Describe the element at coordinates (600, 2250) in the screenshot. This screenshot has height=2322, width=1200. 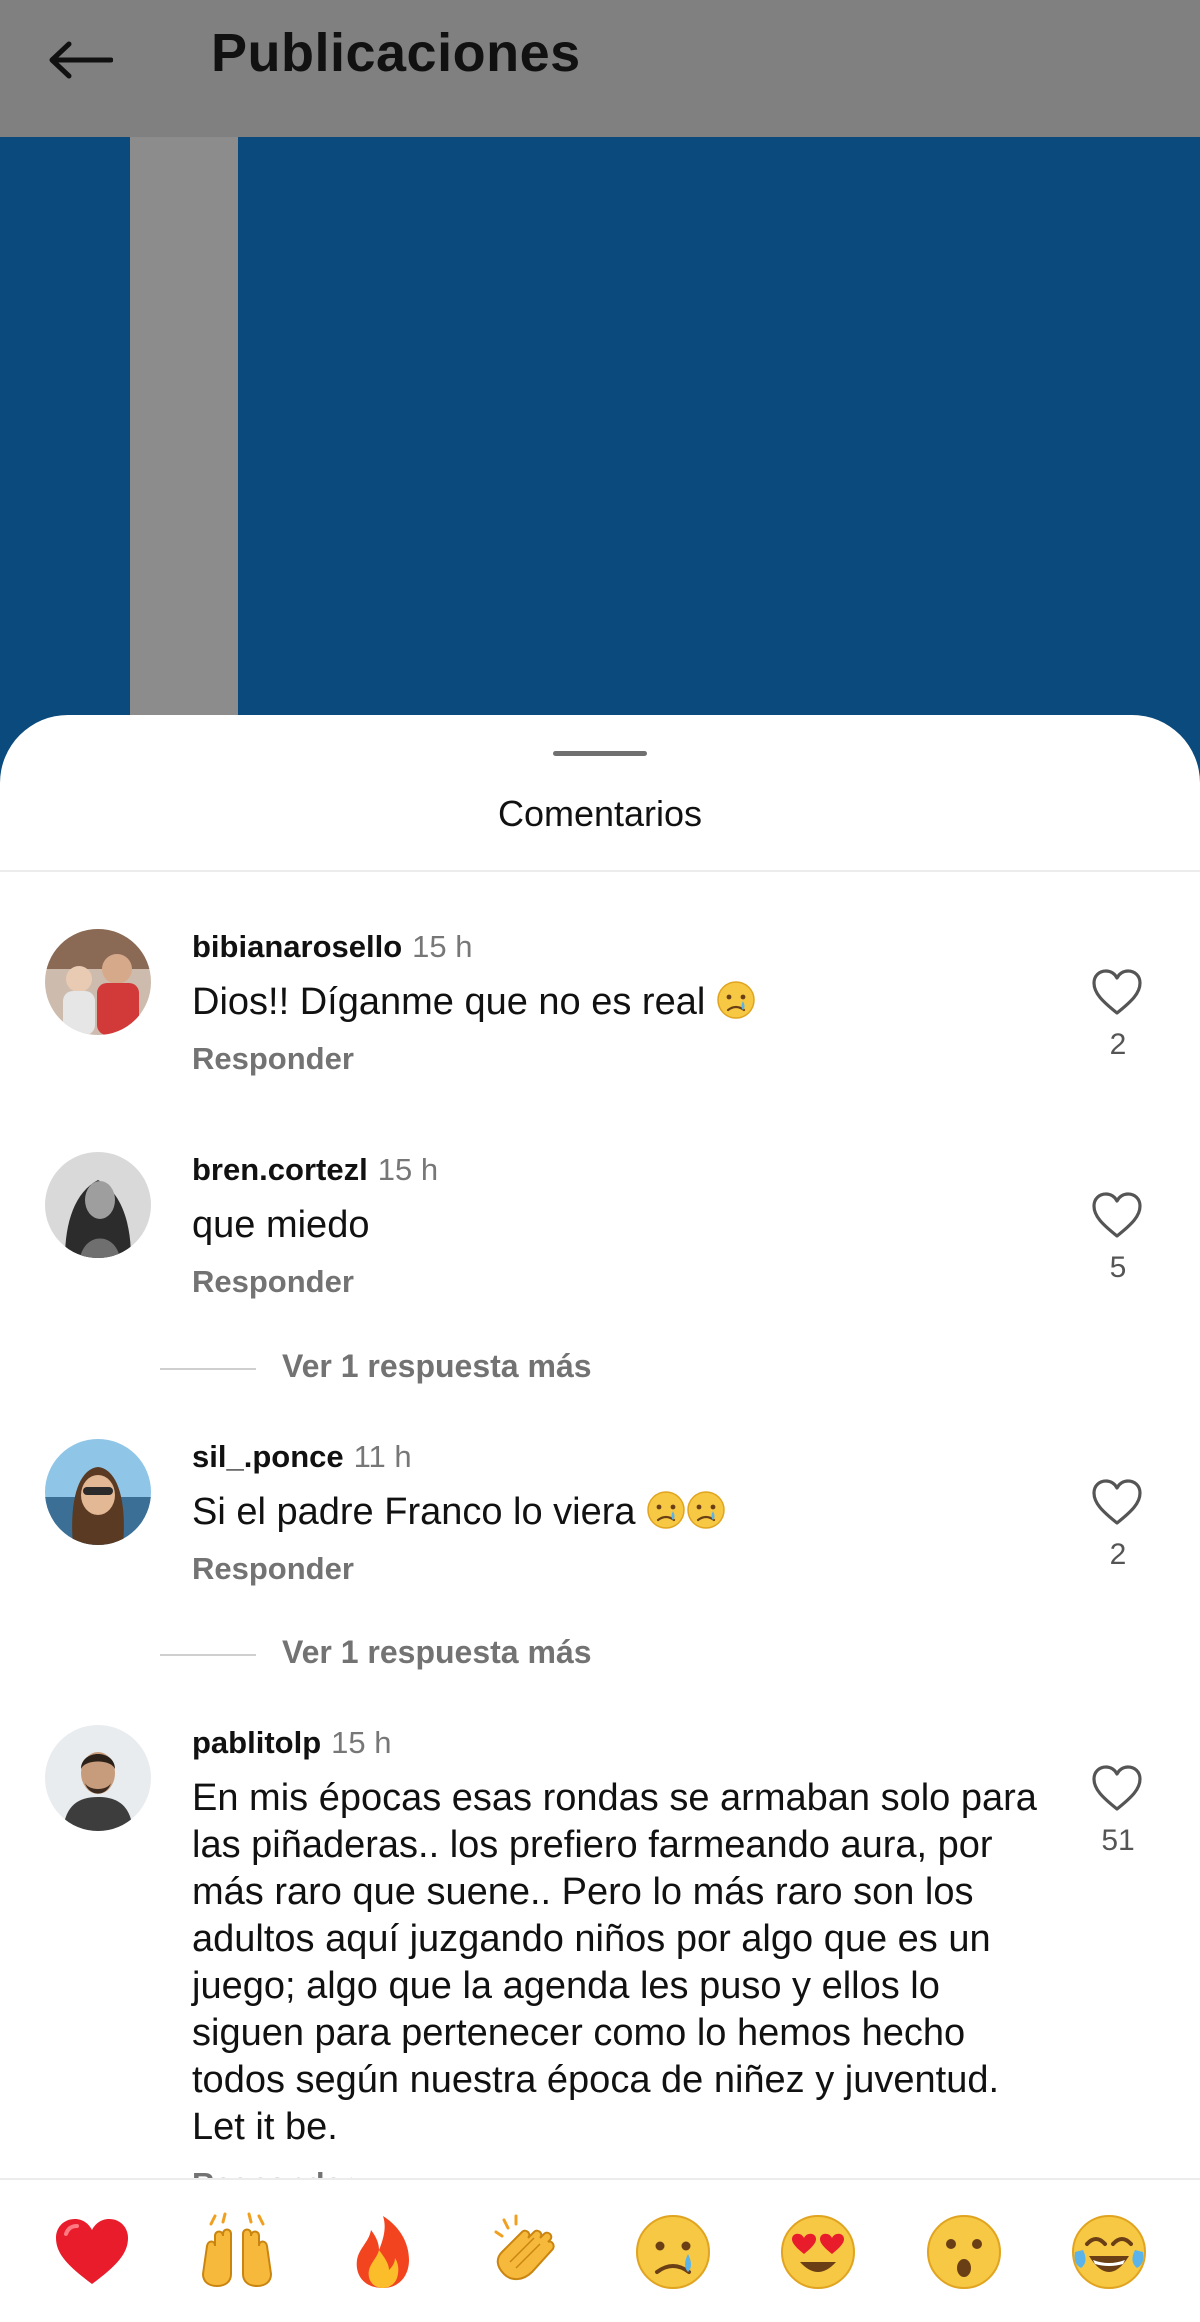
I see `emoji-reaction-bar` at that location.